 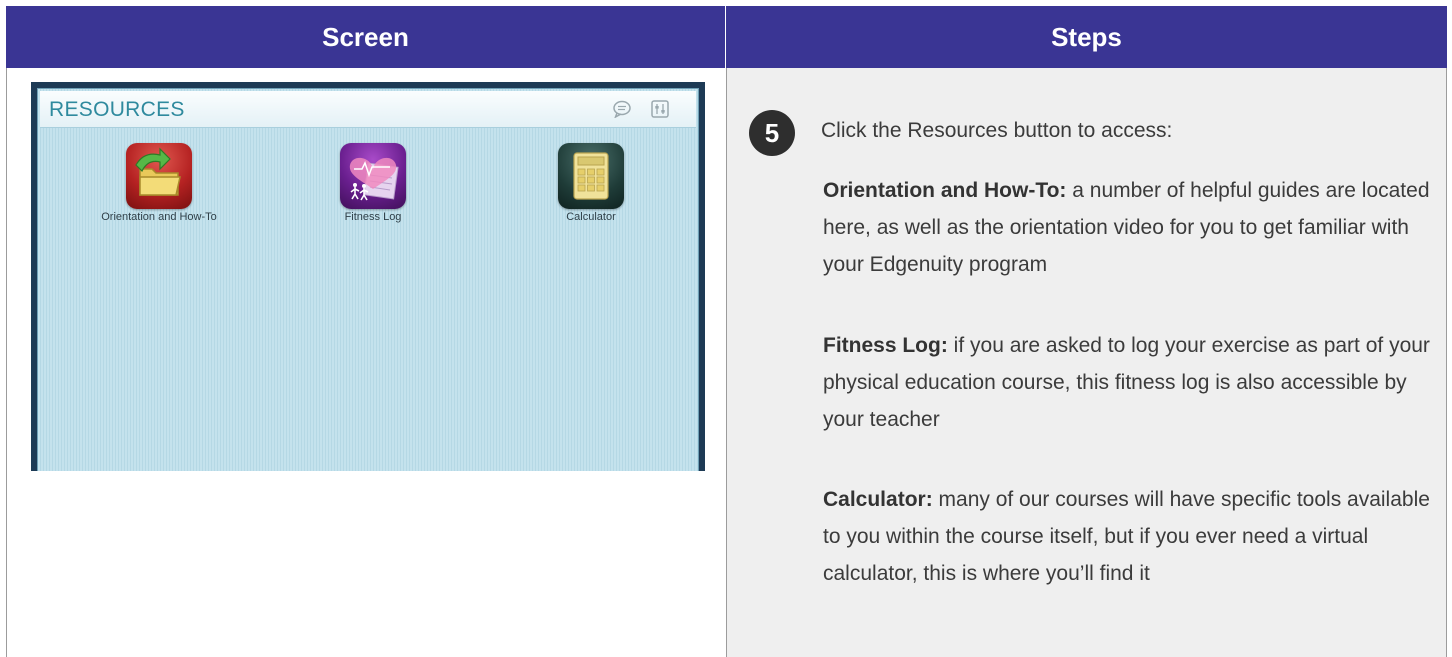 What do you see at coordinates (159, 176) in the screenshot?
I see `folder-arrow-icon` at bounding box center [159, 176].